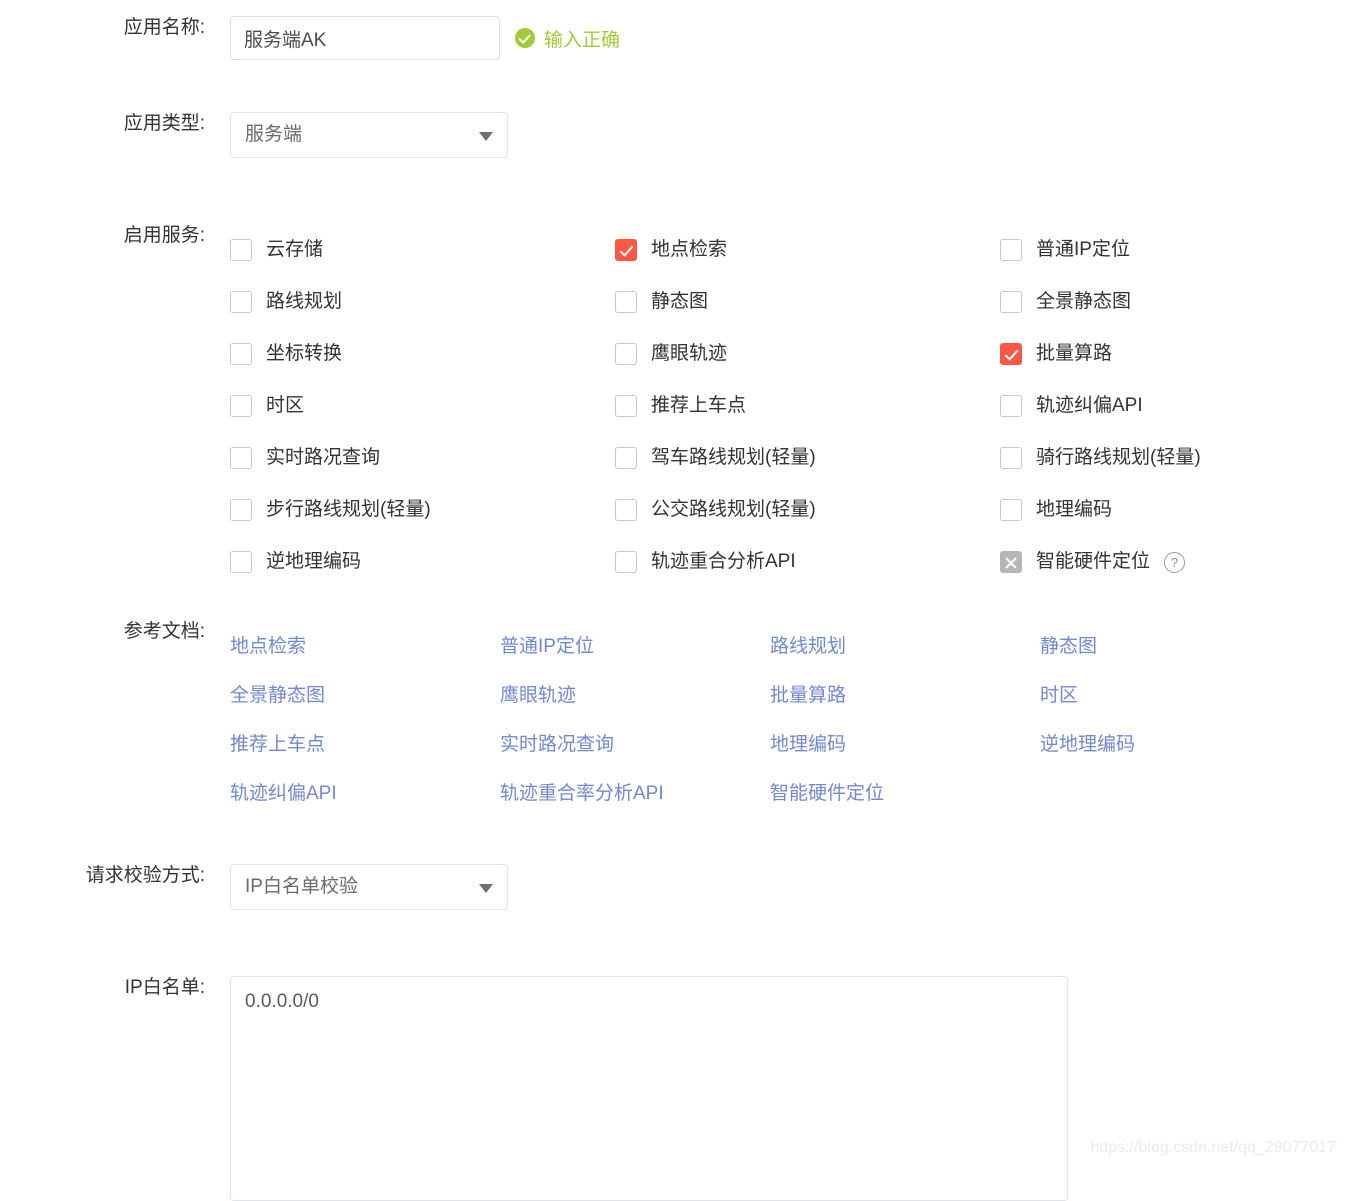 The image size is (1348, 1201). I want to click on service-option-label: 普通IP定位, so click(1083, 249).